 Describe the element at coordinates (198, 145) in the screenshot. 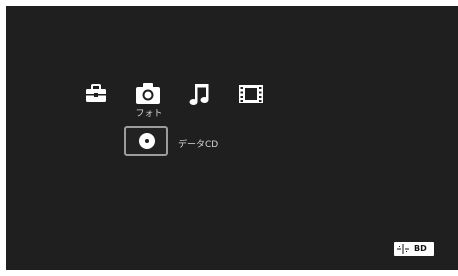

I see `data-cd-label: データCD` at that location.